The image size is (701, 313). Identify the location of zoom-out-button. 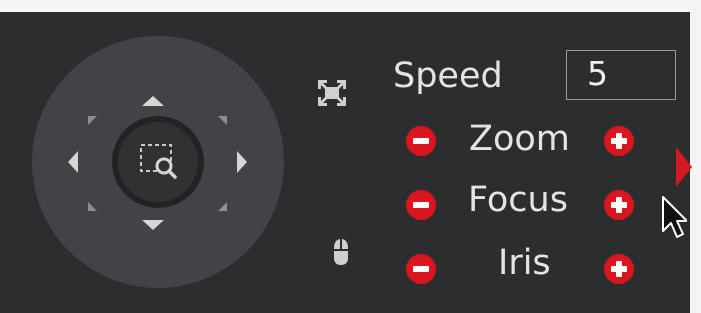
(421, 141).